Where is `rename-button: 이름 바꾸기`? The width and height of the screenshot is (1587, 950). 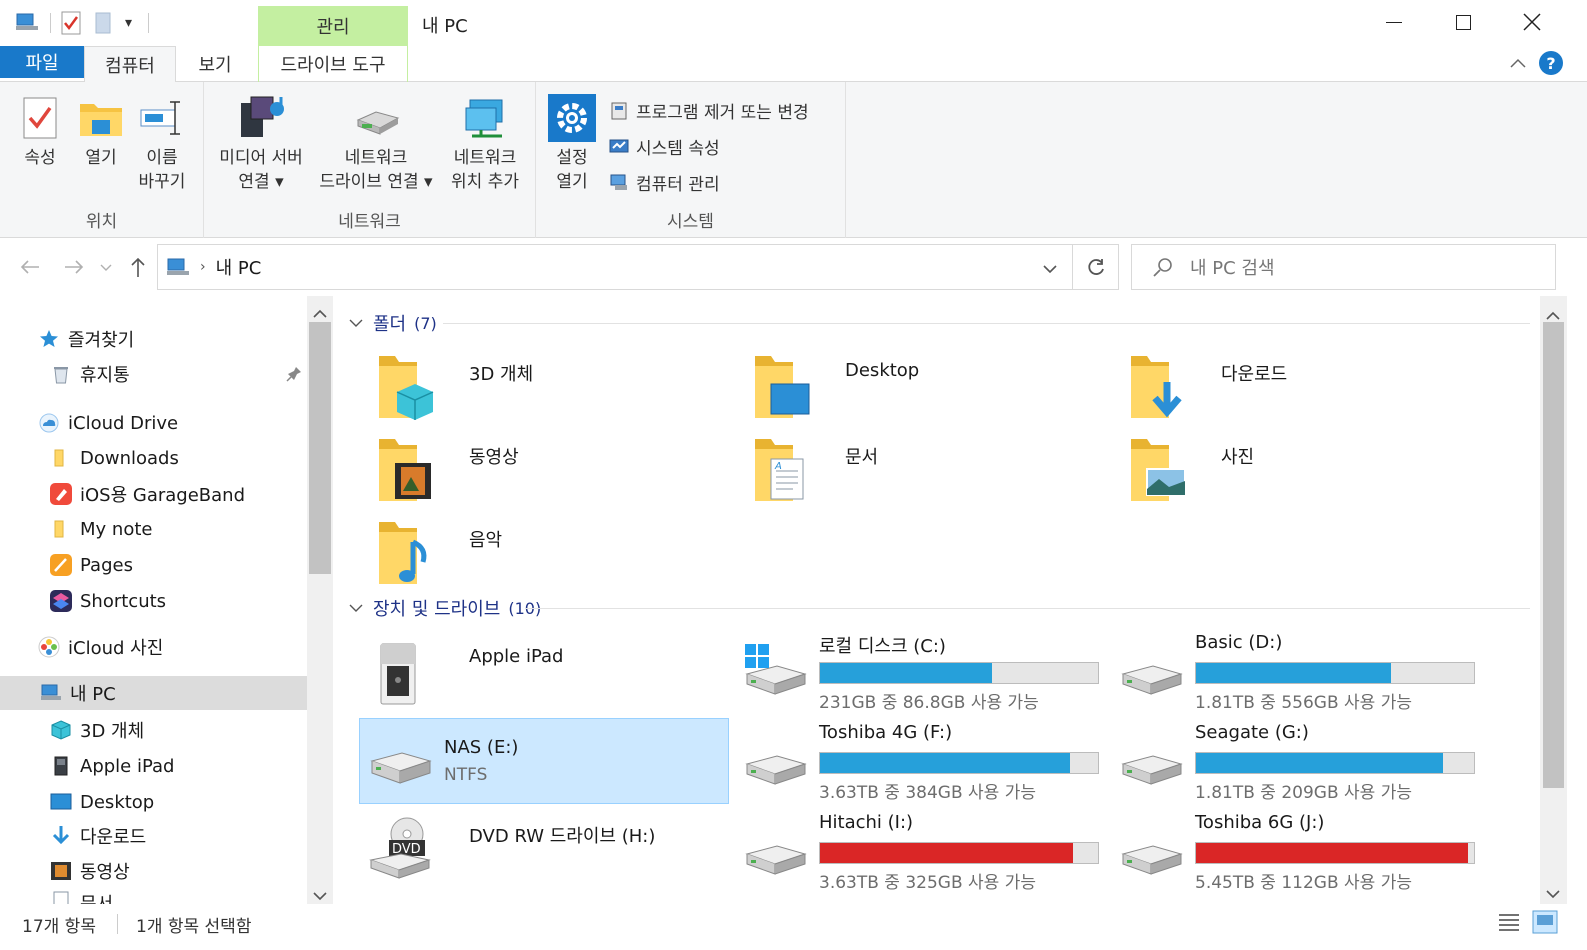
rename-button: 이름 바꾸기 is located at coordinates (162, 143).